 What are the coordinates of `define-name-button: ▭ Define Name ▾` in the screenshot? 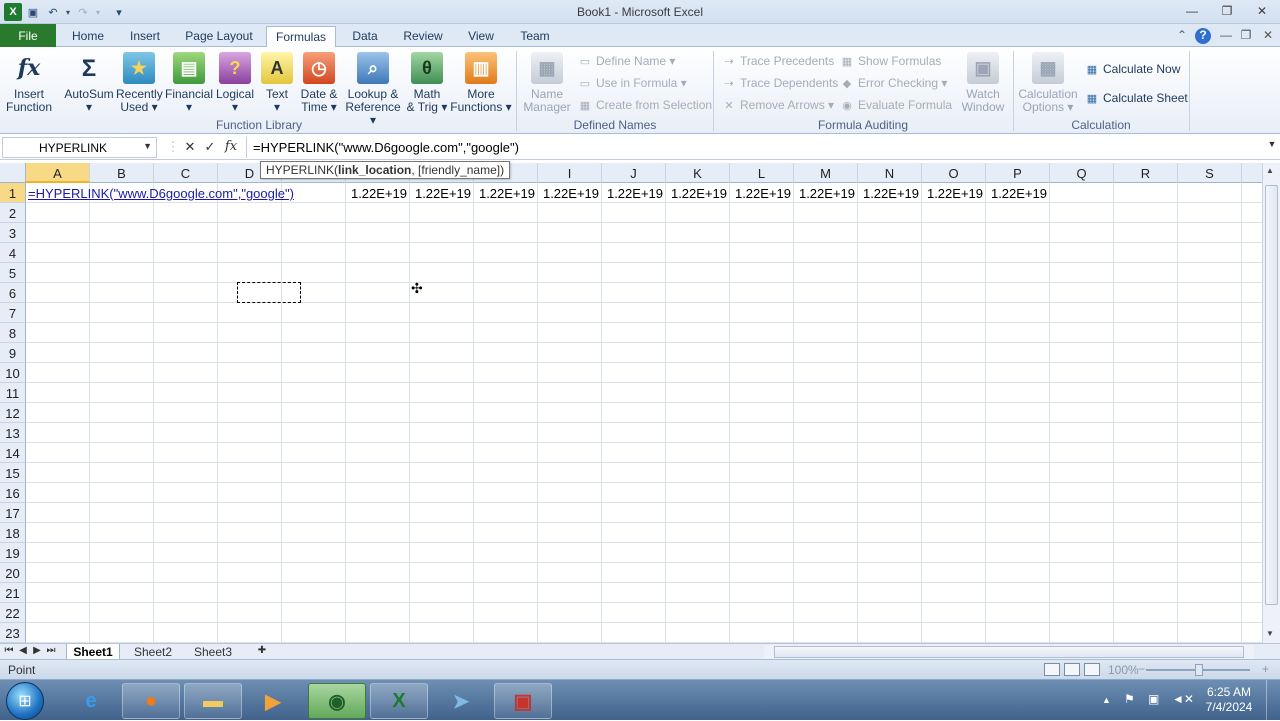 It's located at (626, 61).